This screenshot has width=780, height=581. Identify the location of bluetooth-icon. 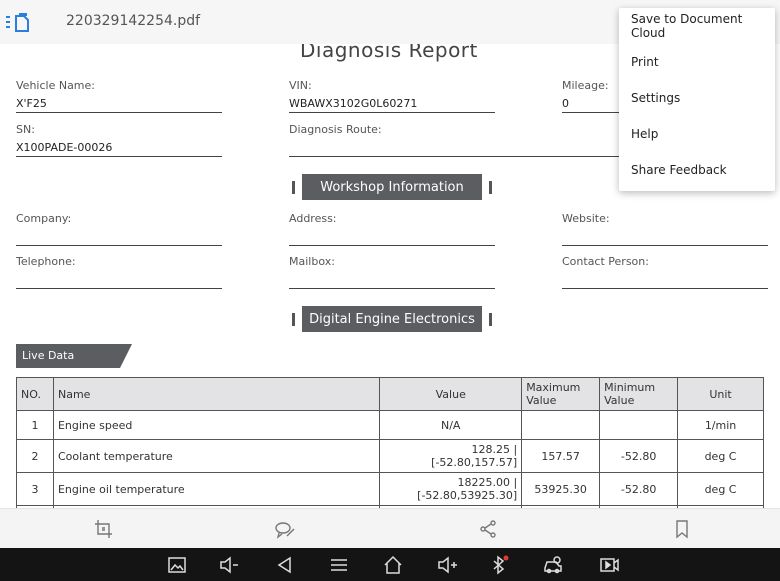
(499, 565).